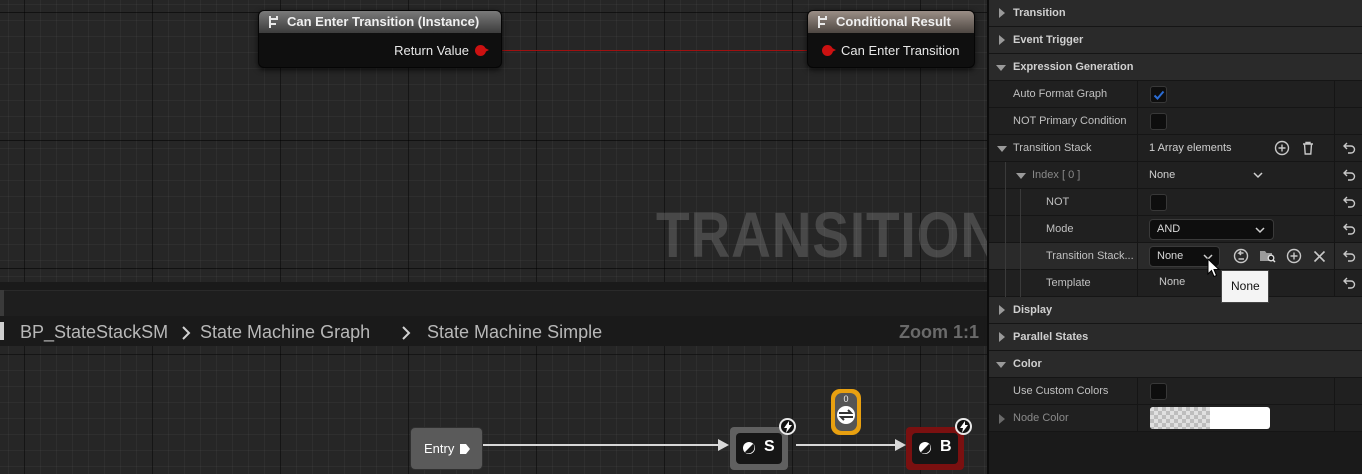 This screenshot has height=474, width=1362. I want to click on delete-all-icon, so click(1308, 148).